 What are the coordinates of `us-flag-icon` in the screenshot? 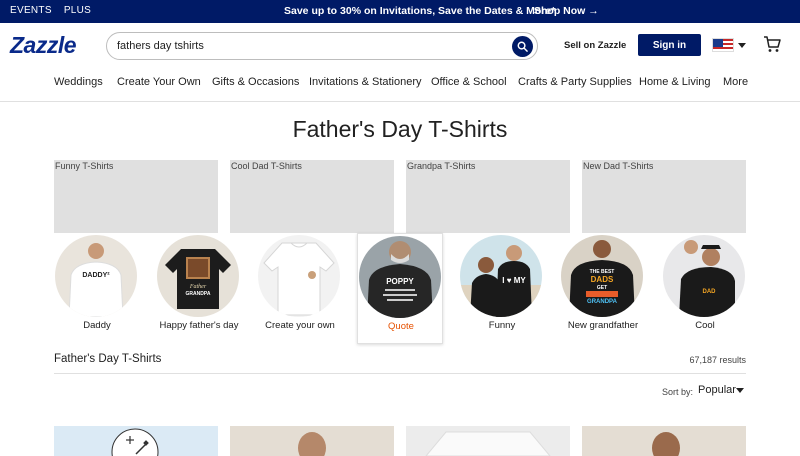 It's located at (723, 45).